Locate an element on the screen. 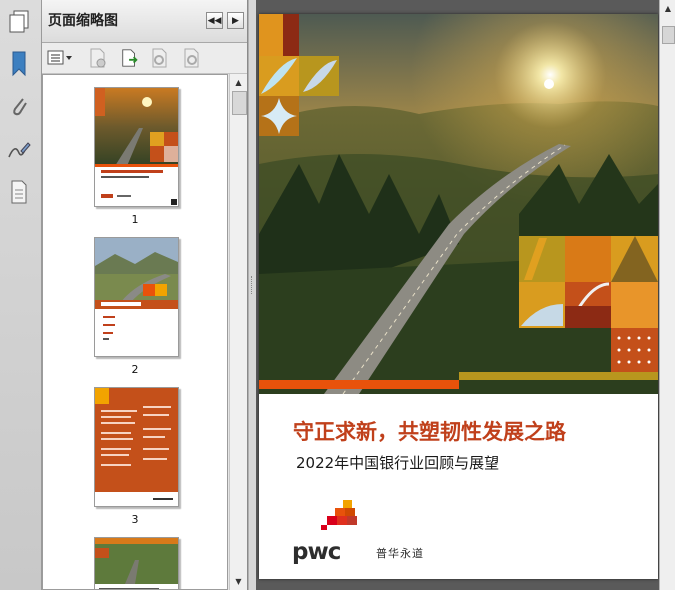 The width and height of the screenshot is (675, 590). bookmark-icon is located at coordinates (19, 64).